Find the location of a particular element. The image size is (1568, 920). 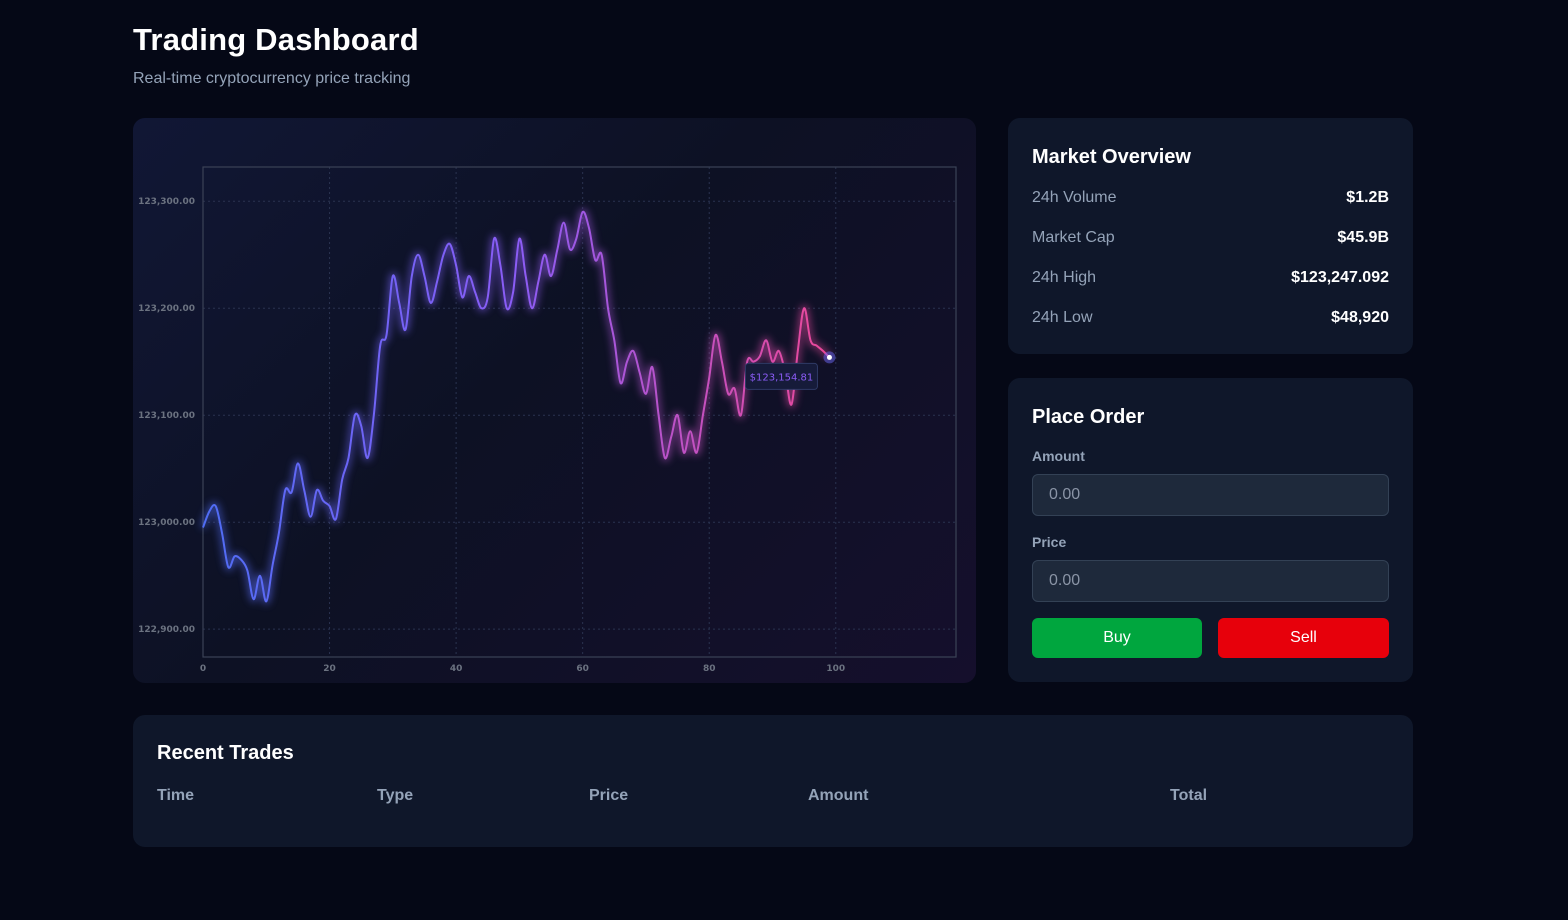

x-tick-label: 100 is located at coordinates (835, 669).